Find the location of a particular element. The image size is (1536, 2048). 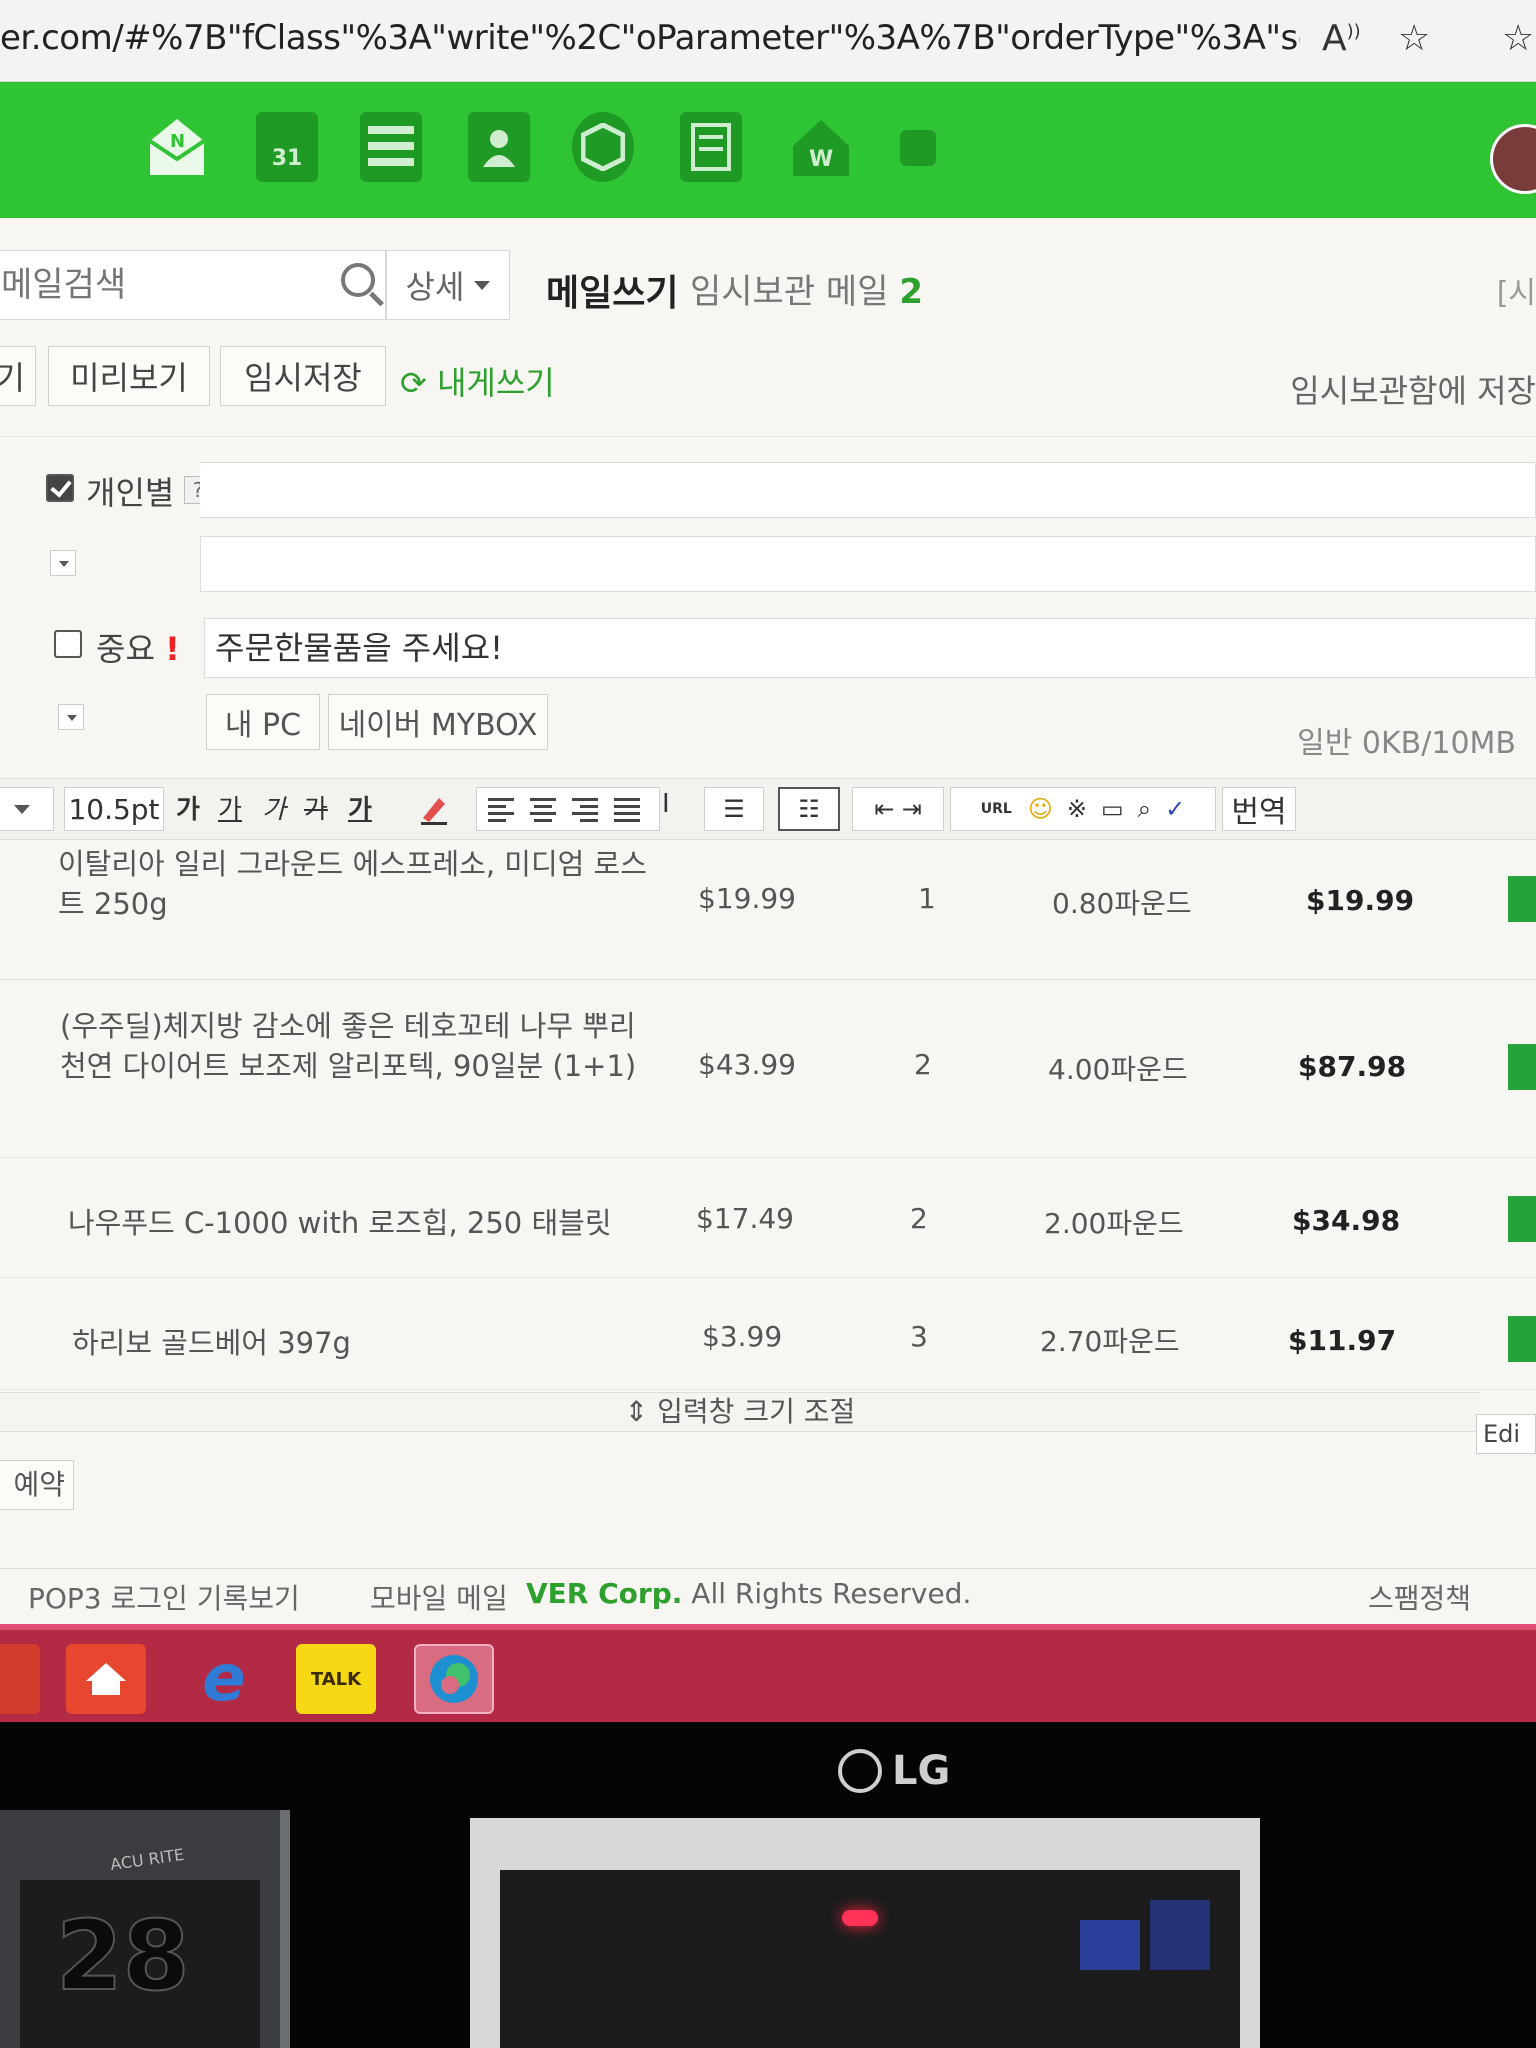

table-icon: ▭ is located at coordinates (1112, 809).